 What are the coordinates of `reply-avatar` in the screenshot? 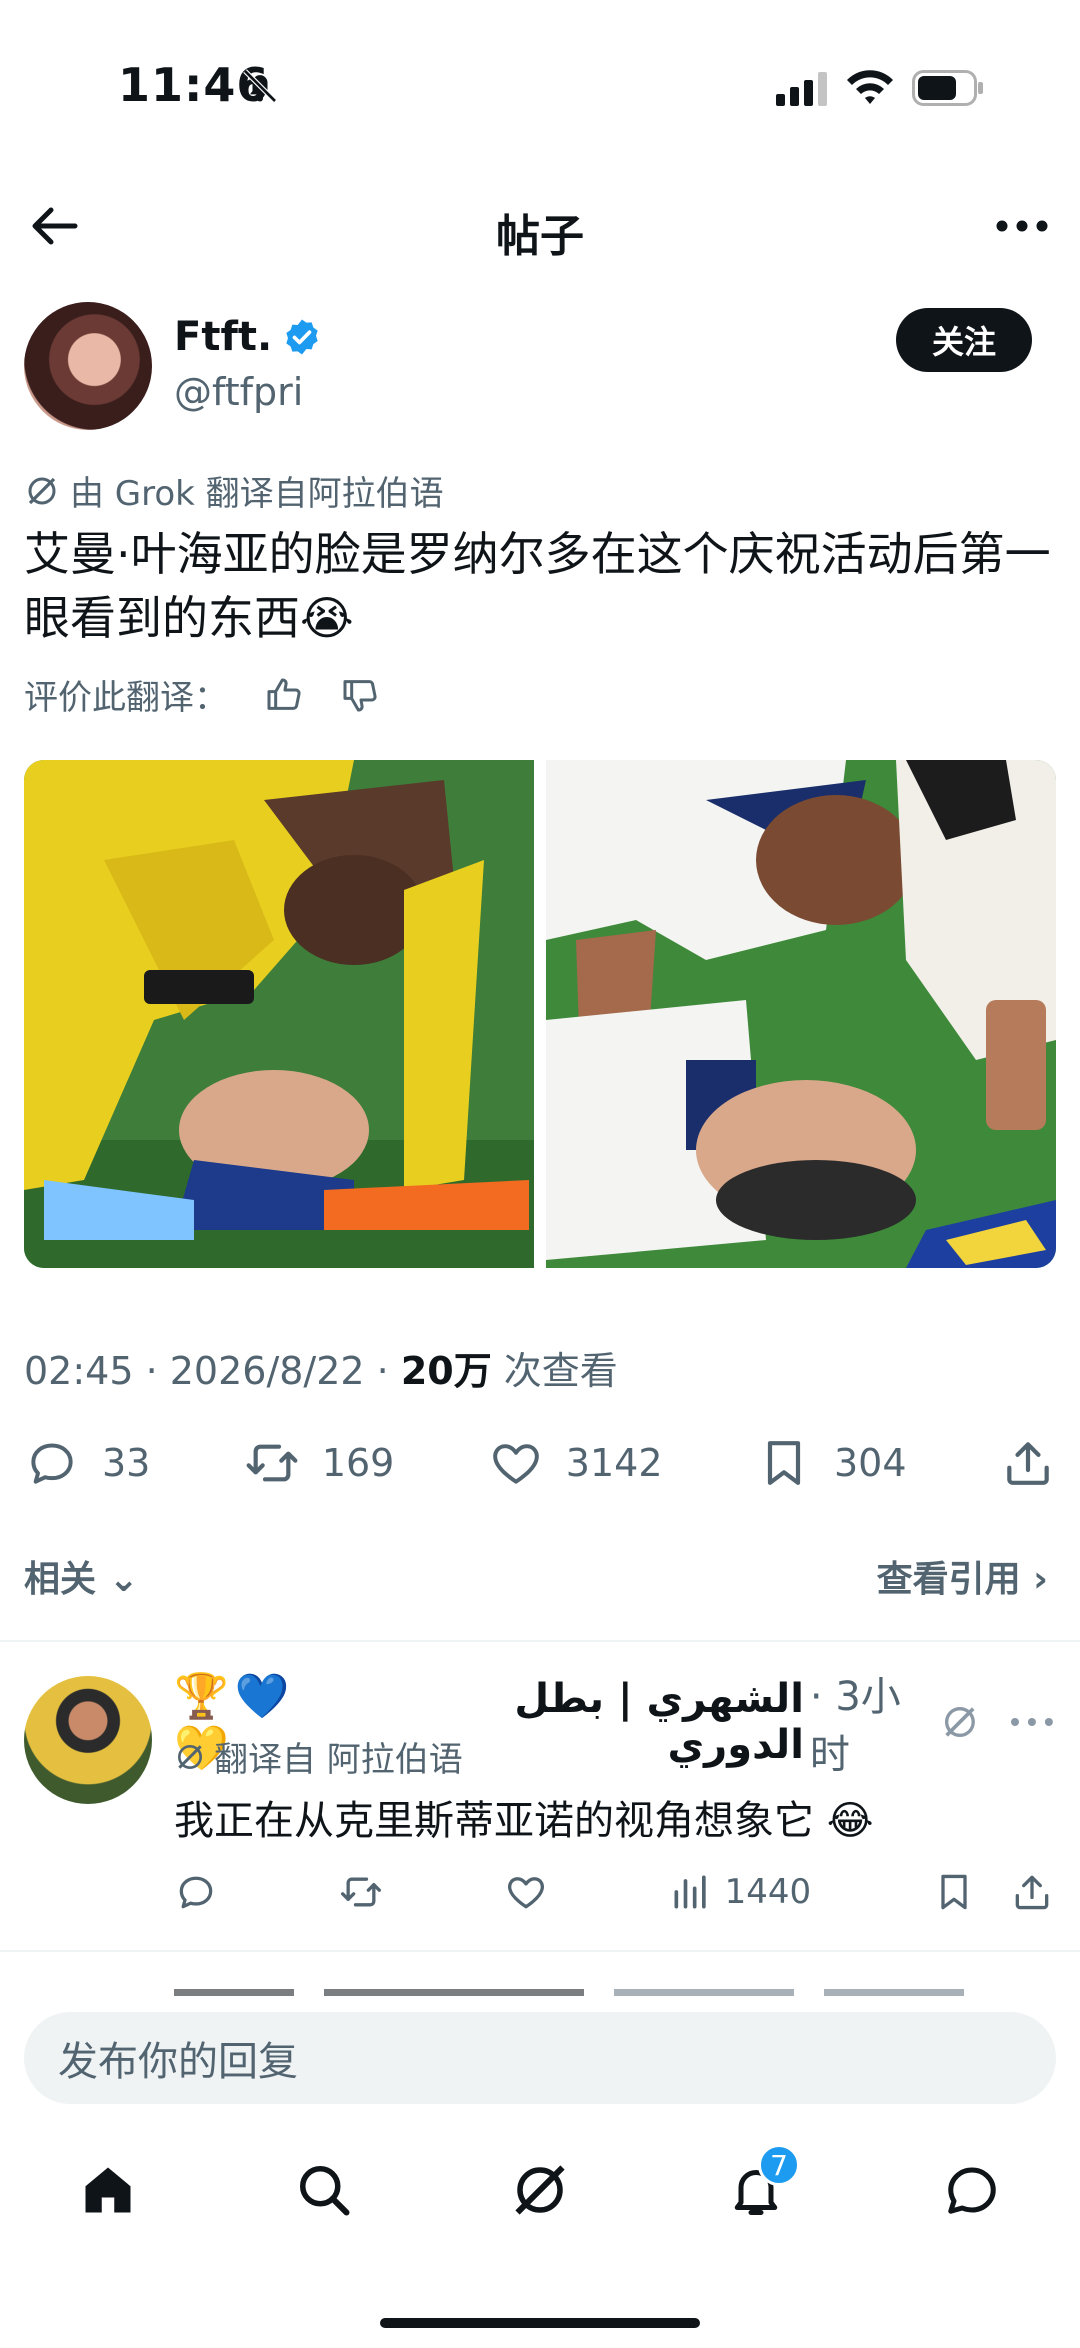 It's located at (88, 1740).